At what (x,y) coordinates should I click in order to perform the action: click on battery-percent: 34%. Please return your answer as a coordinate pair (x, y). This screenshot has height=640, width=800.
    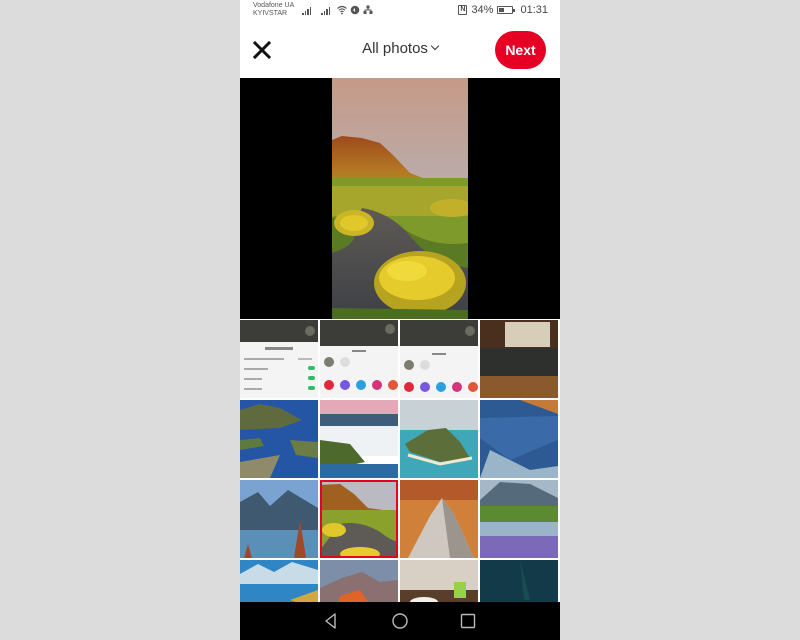
    Looking at the image, I should click on (482, 10).